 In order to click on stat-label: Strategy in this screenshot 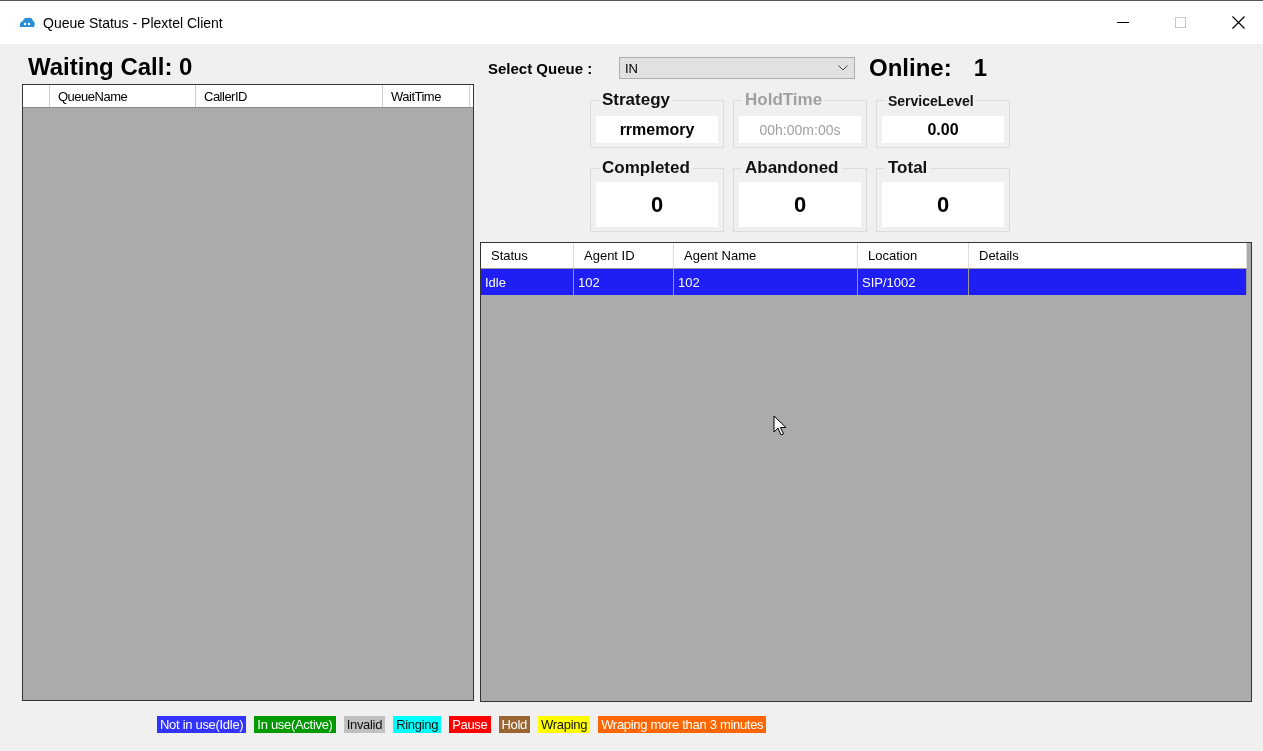, I will do `click(636, 100)`.